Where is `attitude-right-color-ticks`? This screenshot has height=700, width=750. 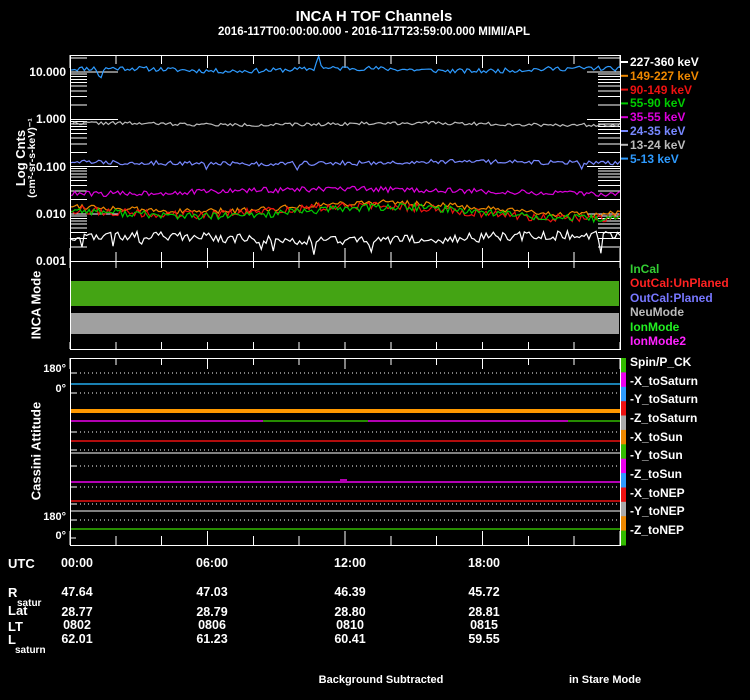
attitude-right-color-ticks is located at coordinates (623, 452).